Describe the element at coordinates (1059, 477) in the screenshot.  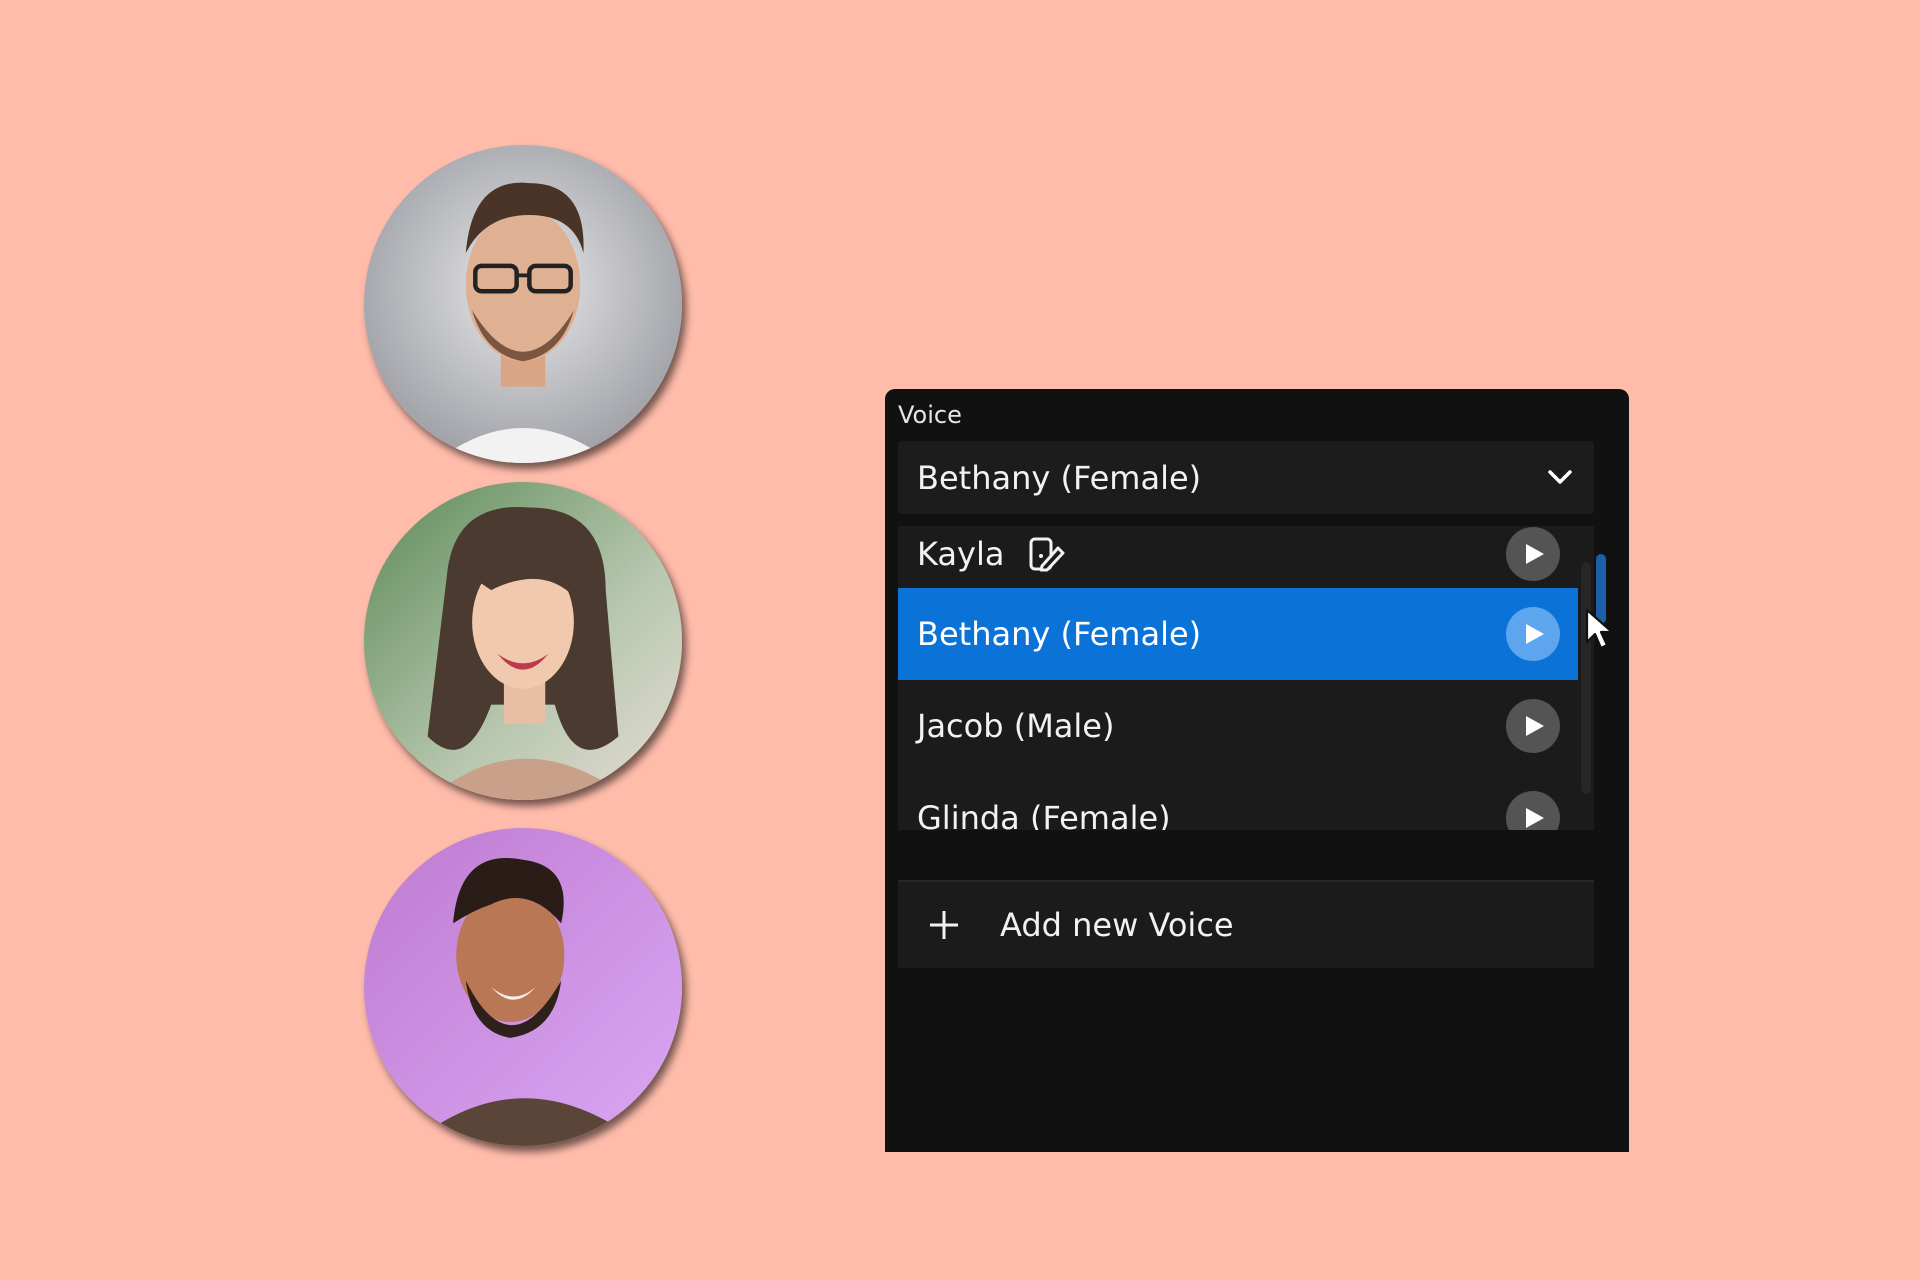
I see `voice-select-value: Bethany (Female)` at that location.